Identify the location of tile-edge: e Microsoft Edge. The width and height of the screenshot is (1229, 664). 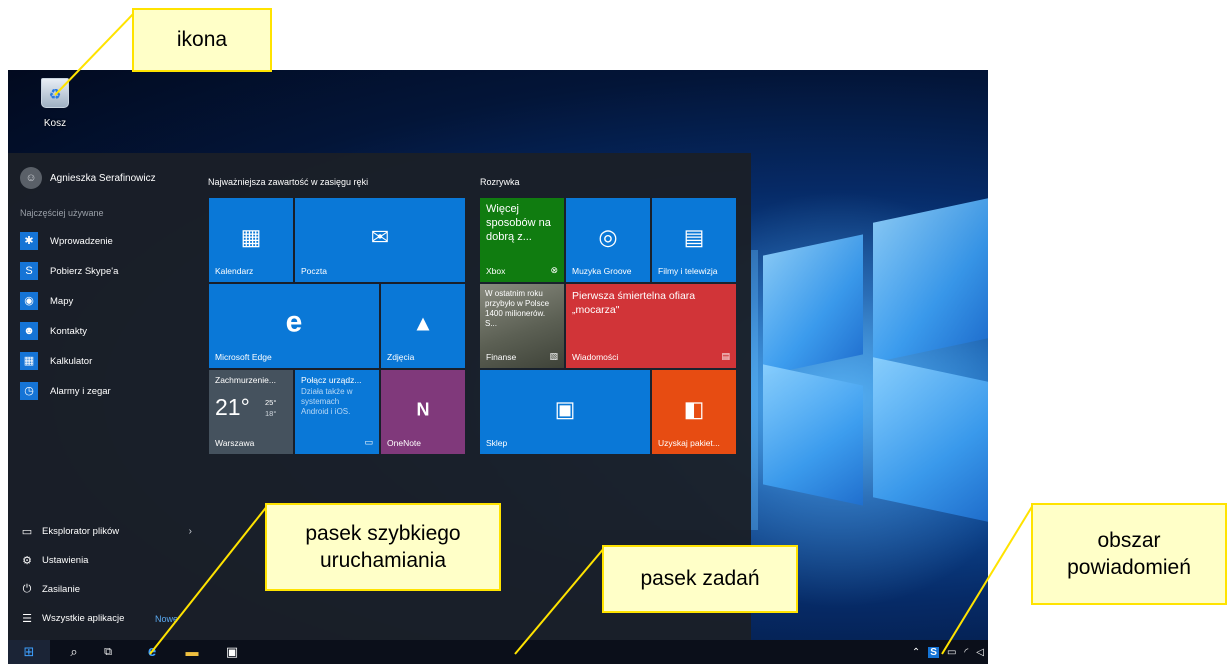
(294, 326).